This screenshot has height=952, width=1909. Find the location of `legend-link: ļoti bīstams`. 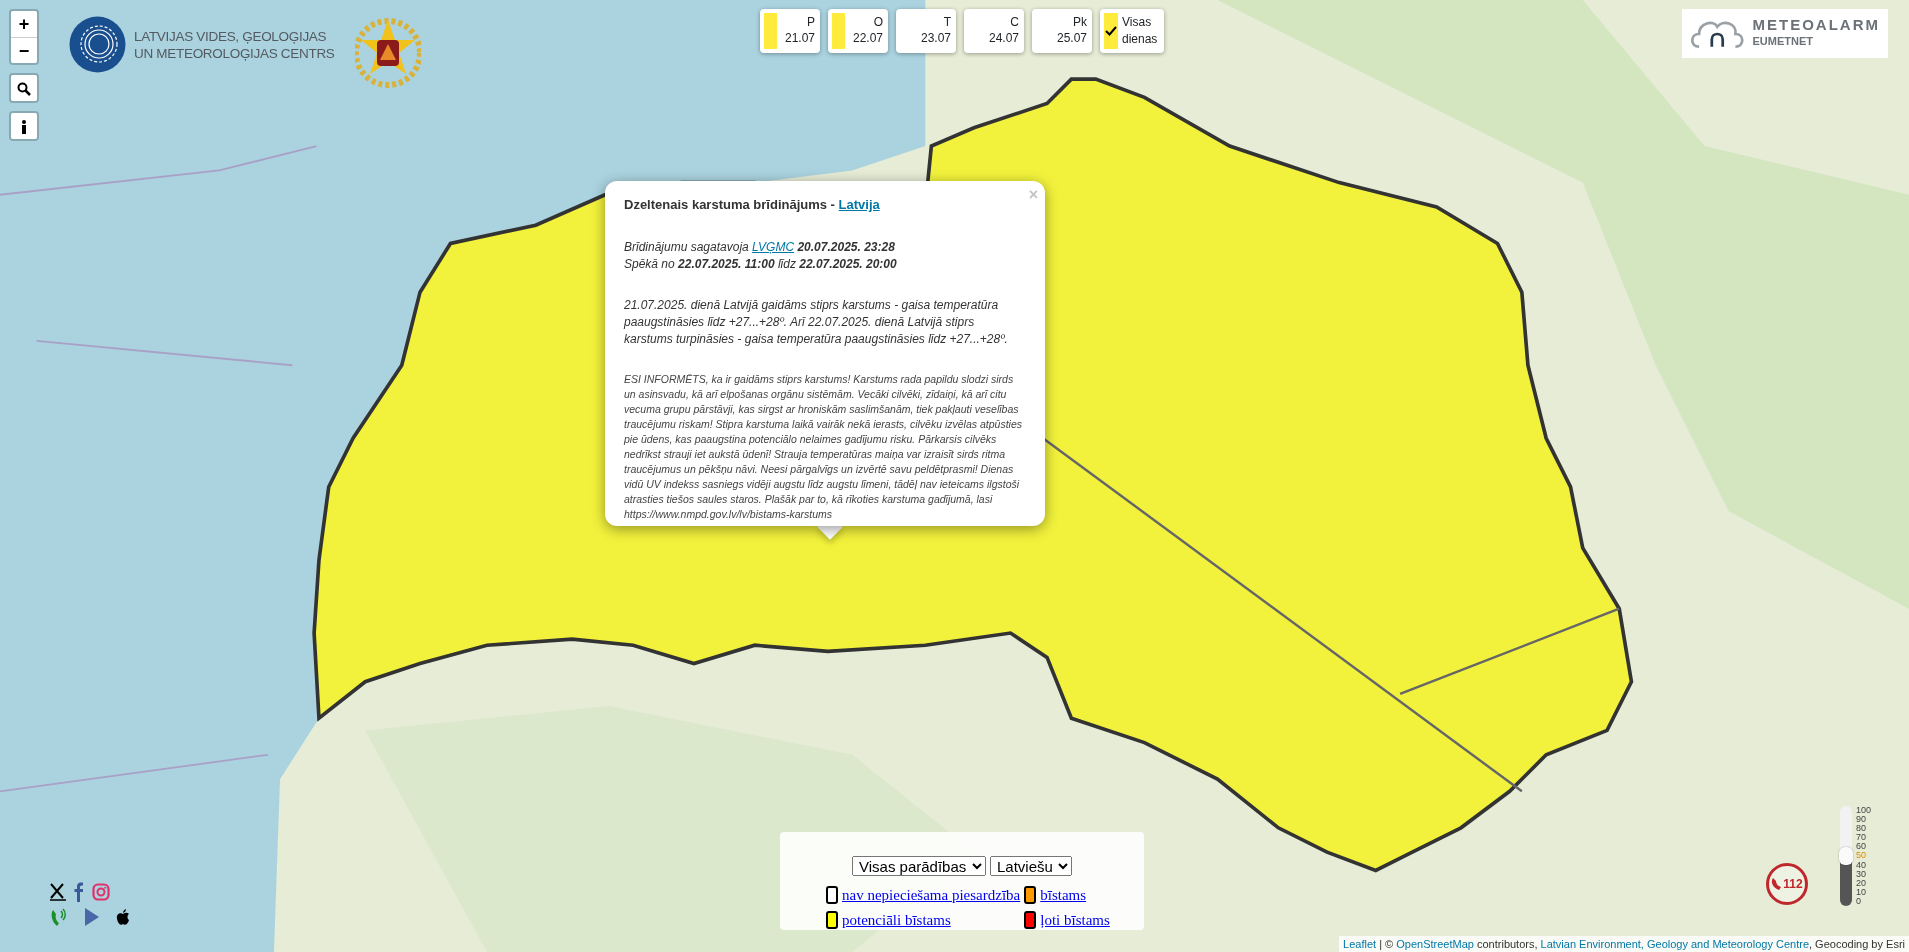

legend-link: ļoti bīstams is located at coordinates (1075, 919).